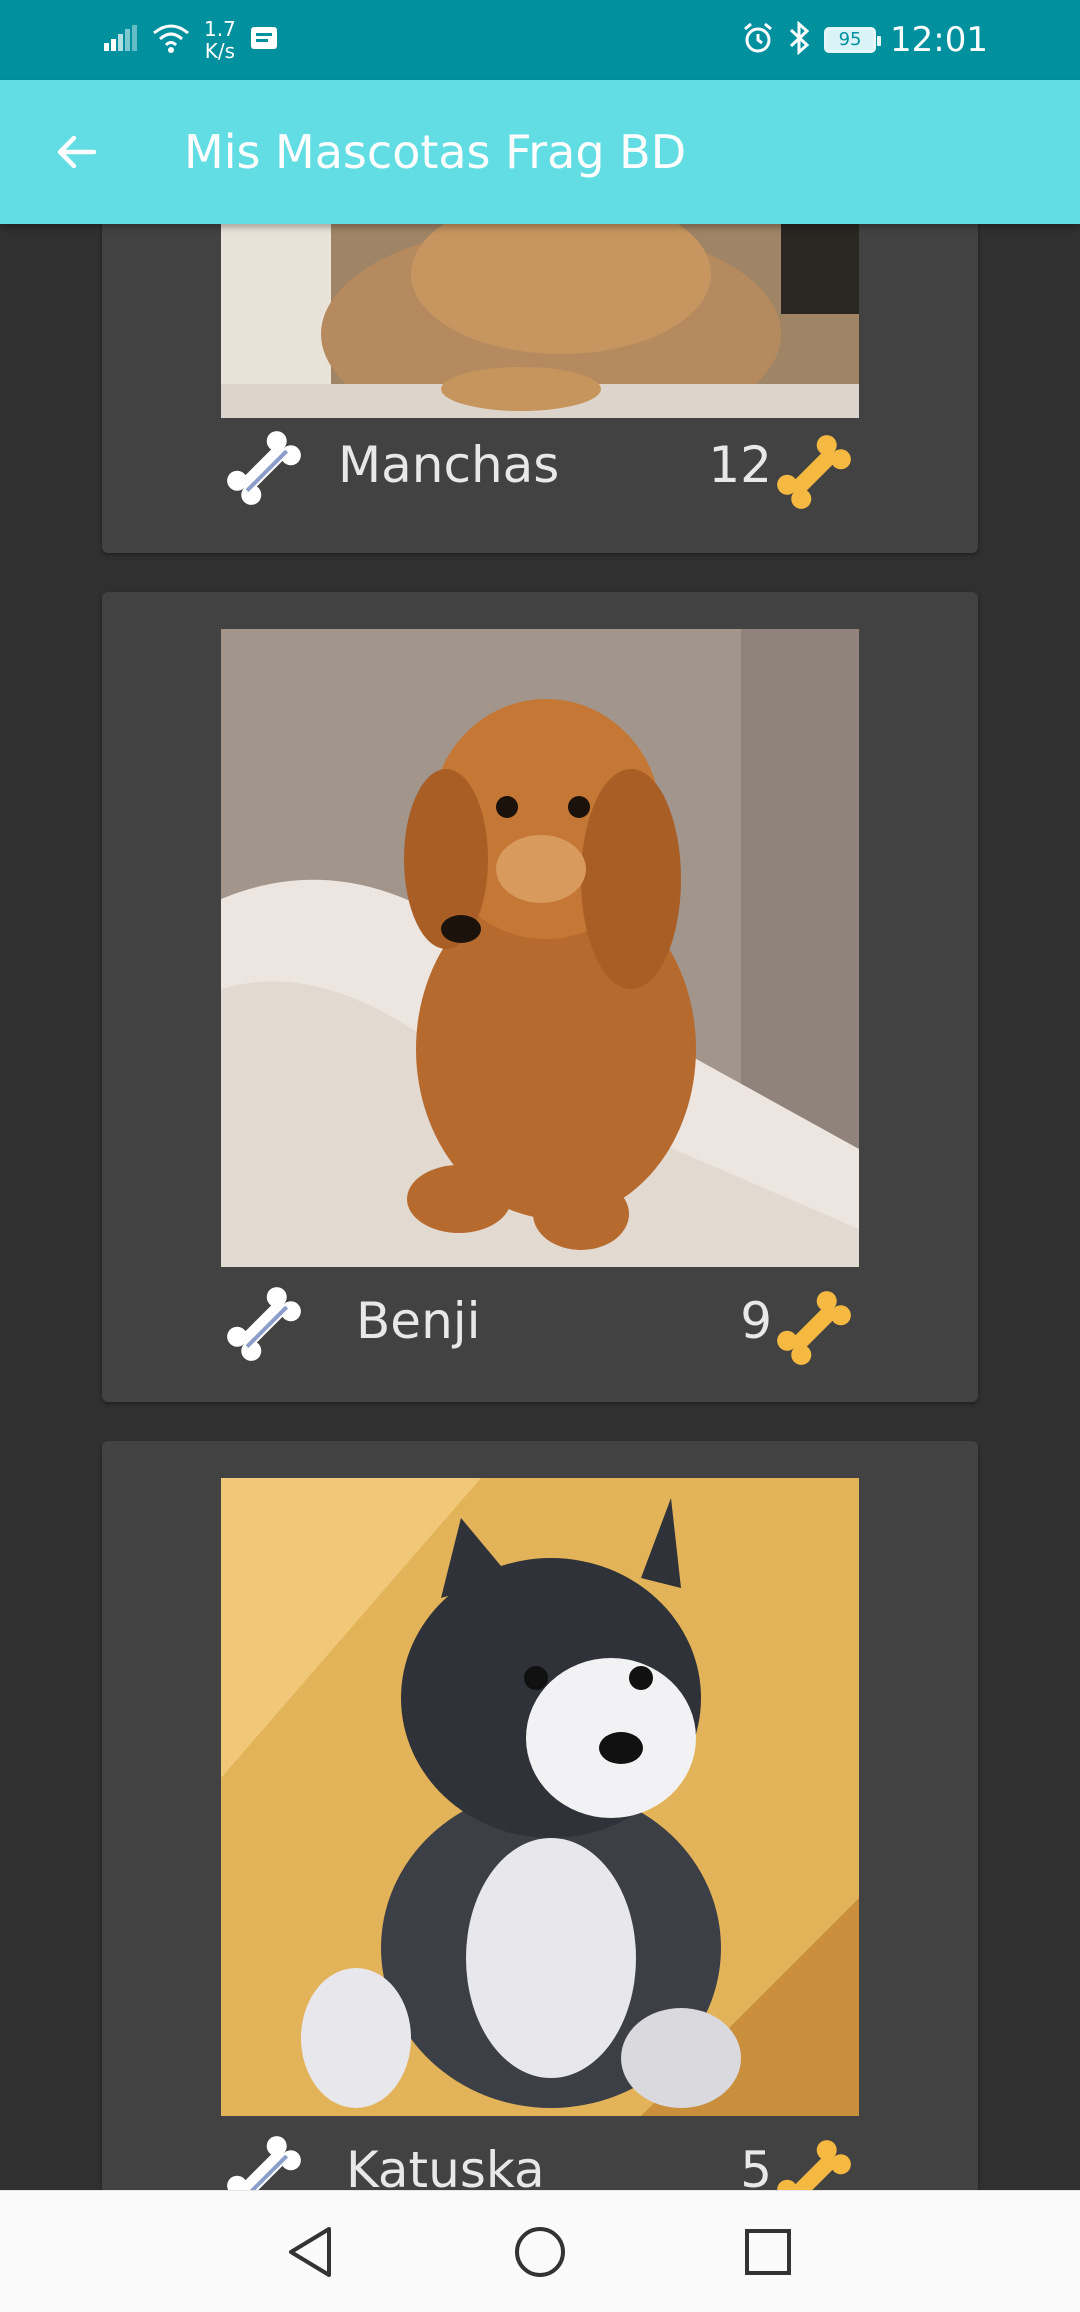  Describe the element at coordinates (449, 465) in the screenshot. I see `pet-name: Manchas` at that location.